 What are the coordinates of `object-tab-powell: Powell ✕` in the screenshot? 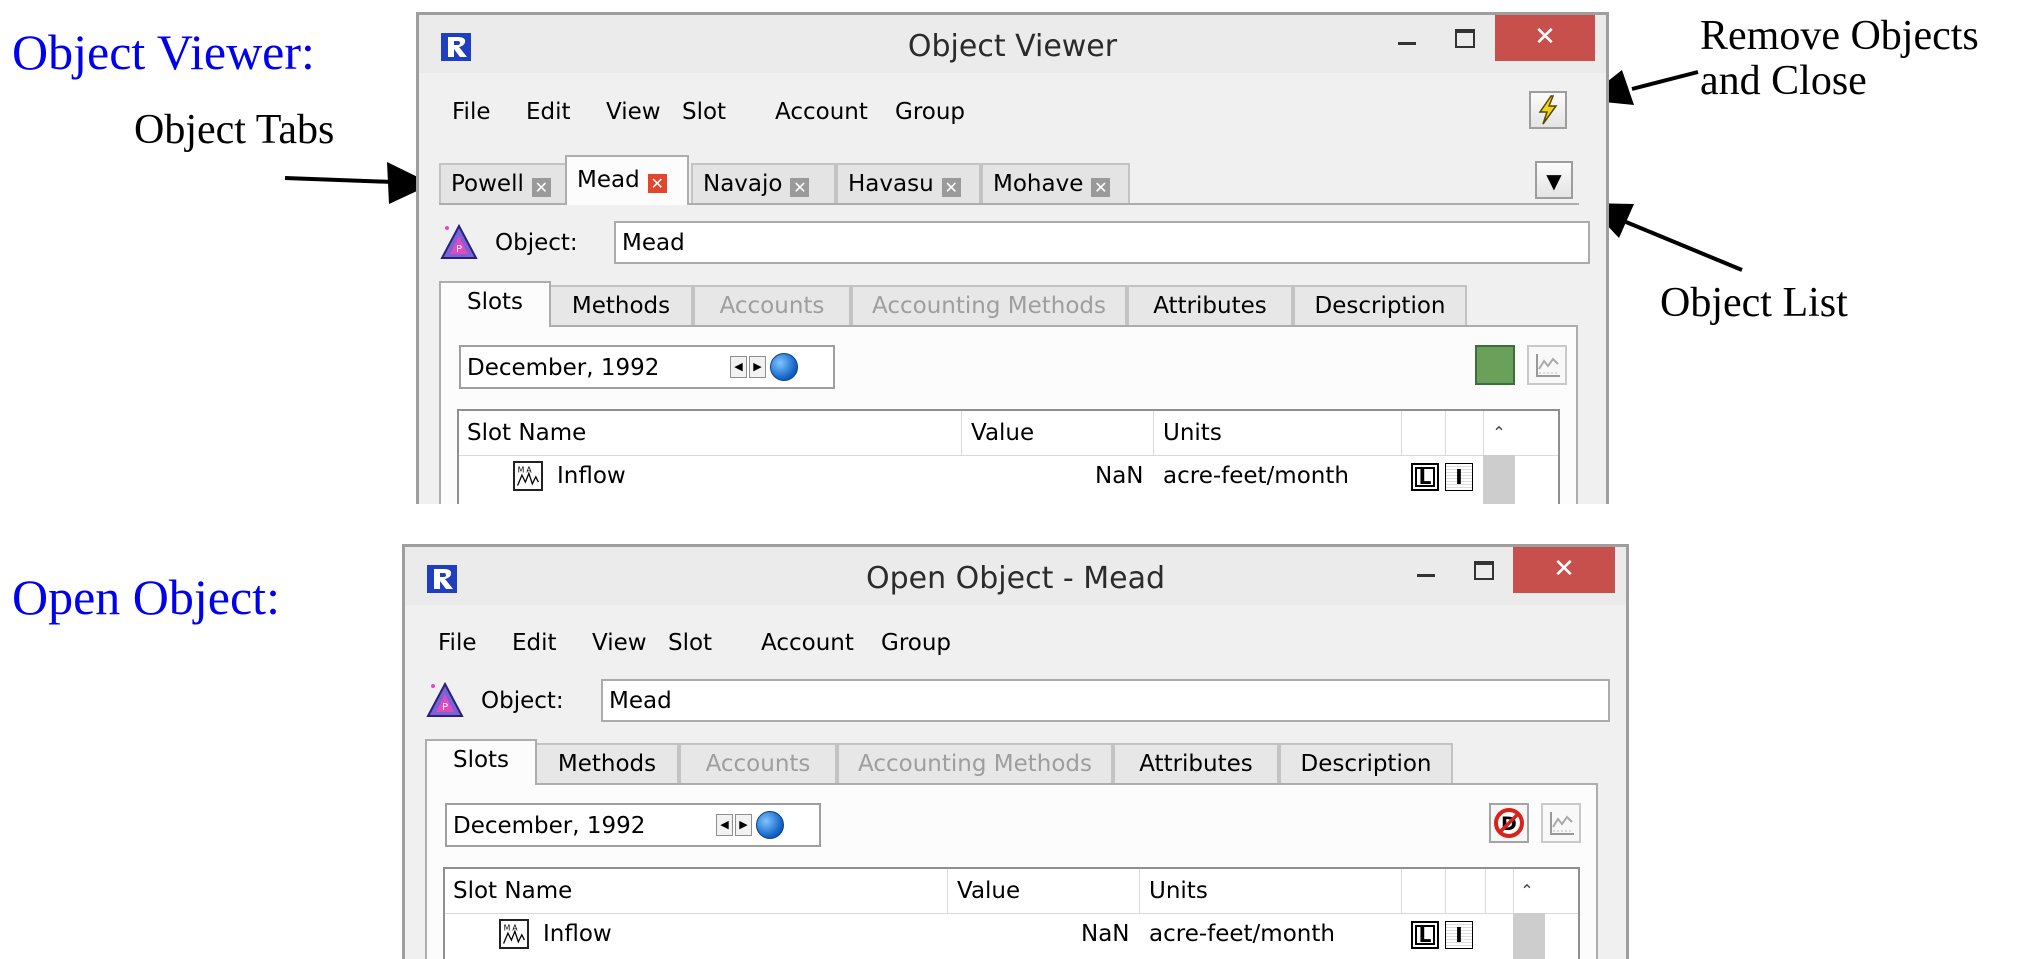 It's located at (504, 183).